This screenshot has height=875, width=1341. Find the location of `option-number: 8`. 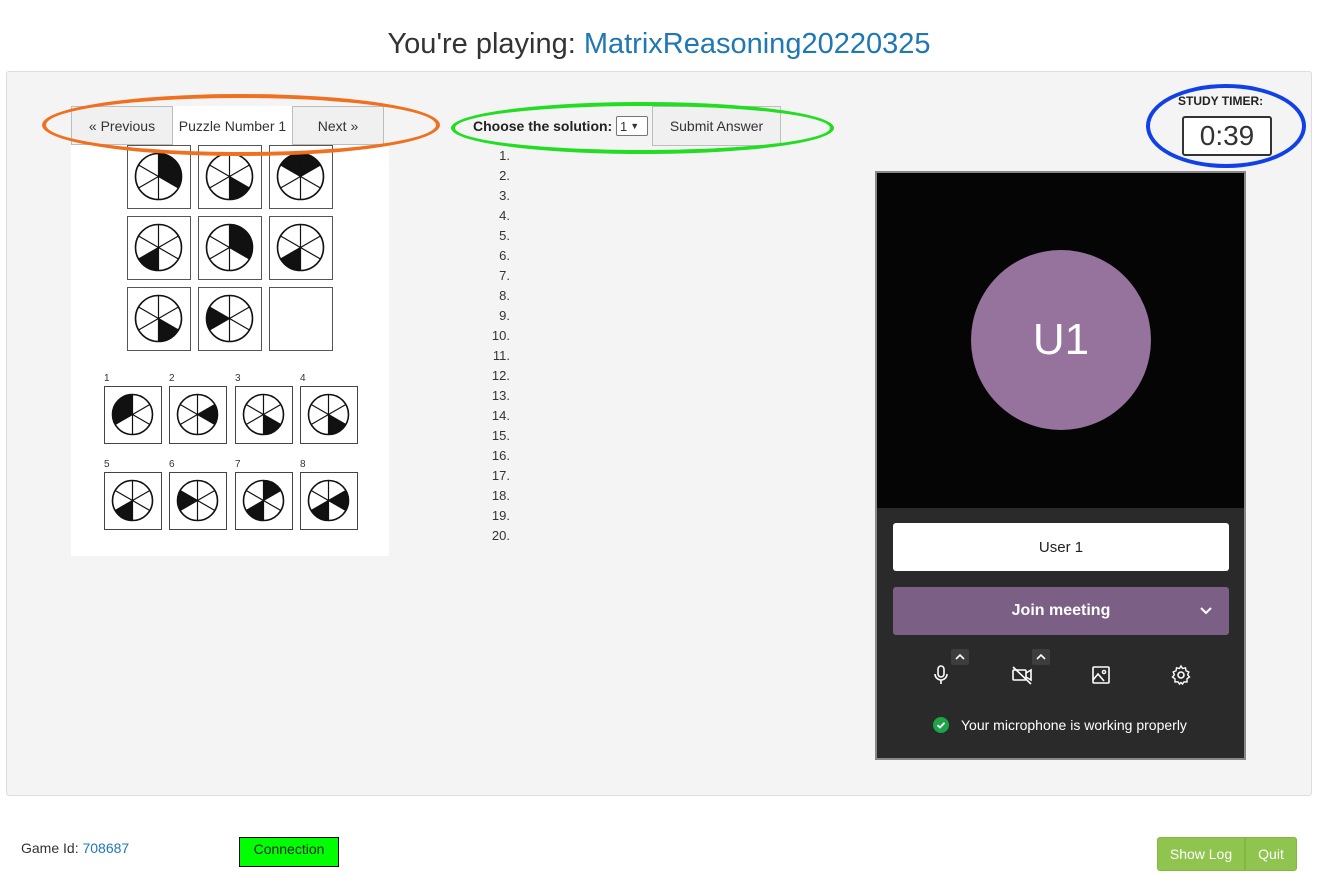

option-number: 8 is located at coordinates (303, 464).